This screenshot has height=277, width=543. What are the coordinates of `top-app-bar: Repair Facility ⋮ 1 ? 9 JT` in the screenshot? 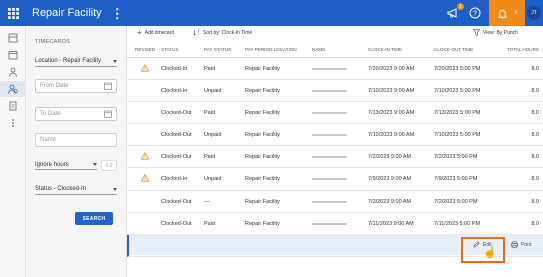 It's located at (271, 13).